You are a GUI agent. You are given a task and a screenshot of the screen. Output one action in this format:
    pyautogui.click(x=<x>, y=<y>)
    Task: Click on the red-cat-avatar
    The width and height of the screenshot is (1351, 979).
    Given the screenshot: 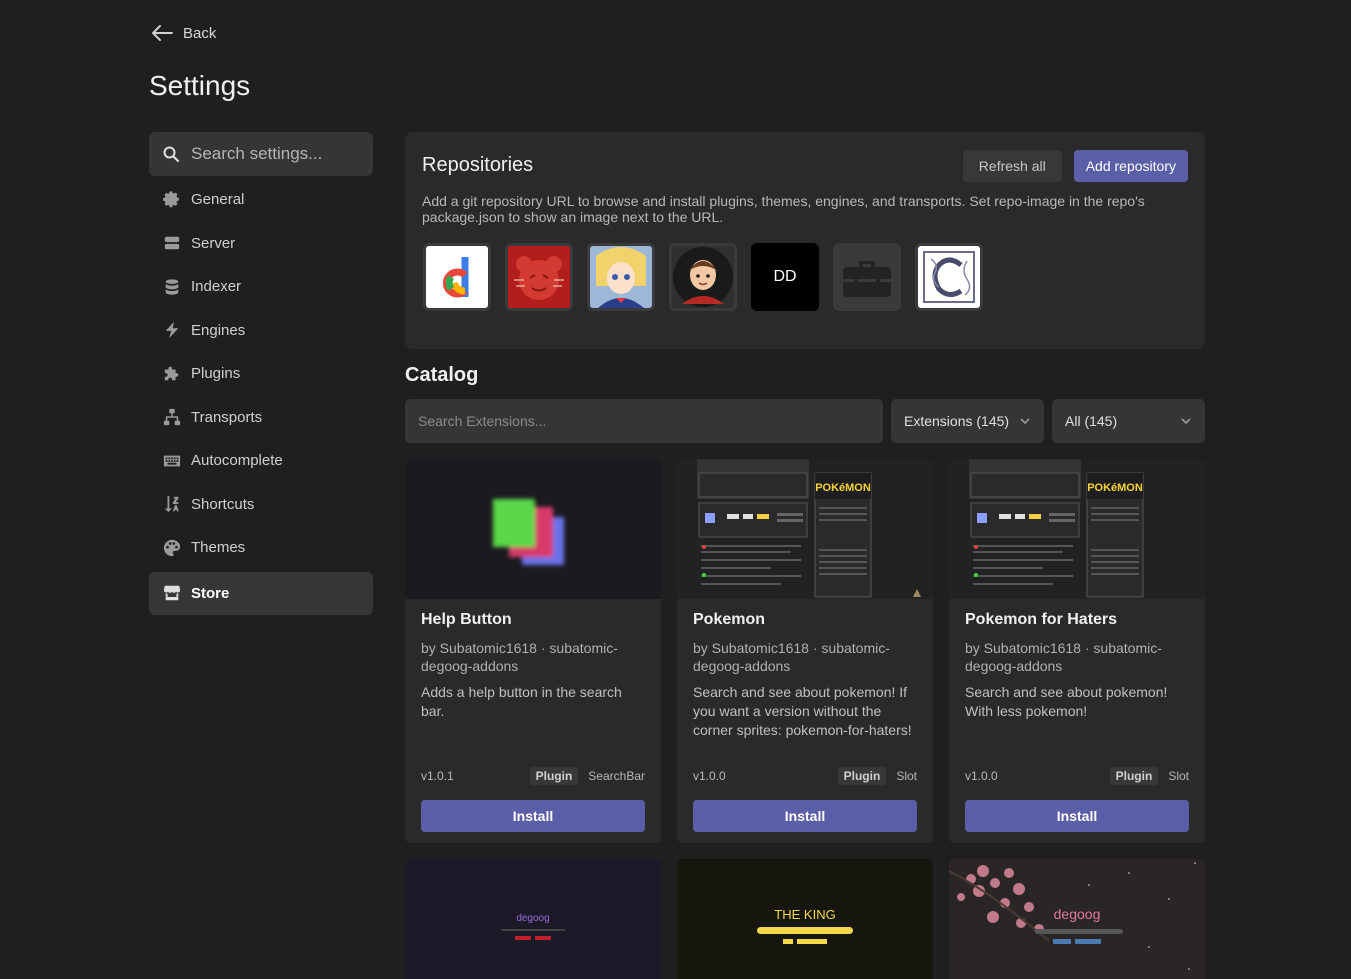 What is the action you would take?
    pyautogui.click(x=539, y=277)
    